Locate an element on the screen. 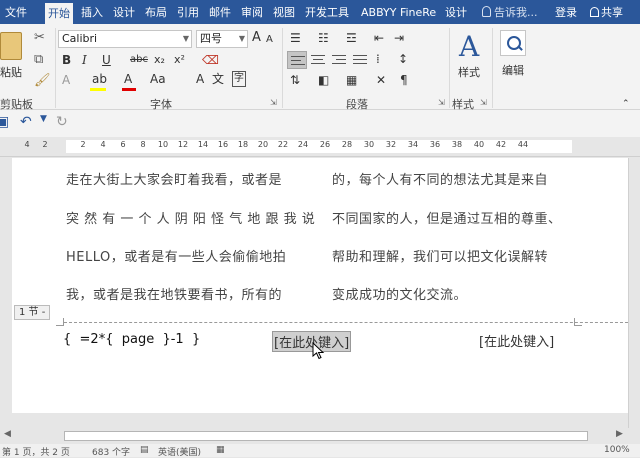 Image resolution: width=640 pixels, height=458 pixels. show-marks-icon: ¶ is located at coordinates (404, 81).